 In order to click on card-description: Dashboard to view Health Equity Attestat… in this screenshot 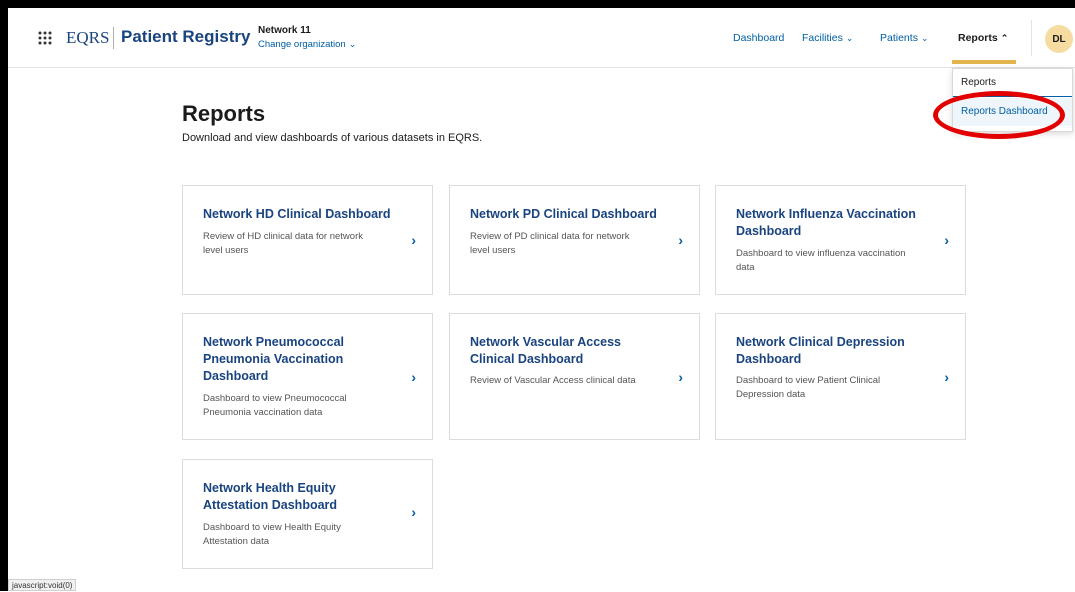, I will do `click(272, 535)`.